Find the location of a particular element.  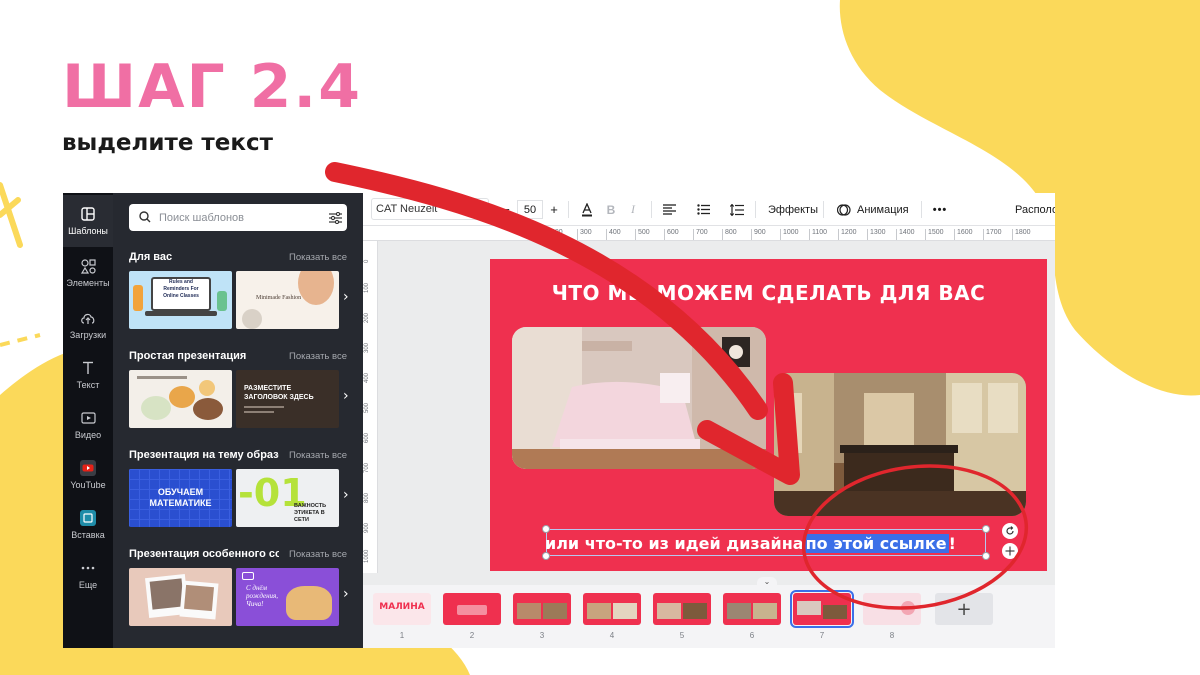

video-icon is located at coordinates (88, 418).